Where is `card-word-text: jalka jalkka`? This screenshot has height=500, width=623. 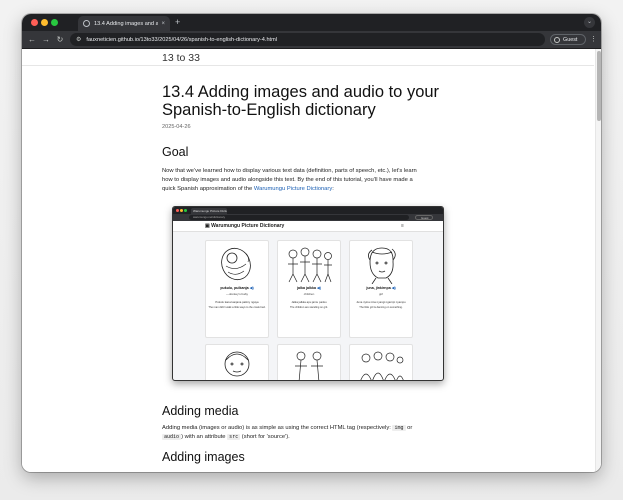 card-word-text: jalka jalkka is located at coordinates (306, 288).